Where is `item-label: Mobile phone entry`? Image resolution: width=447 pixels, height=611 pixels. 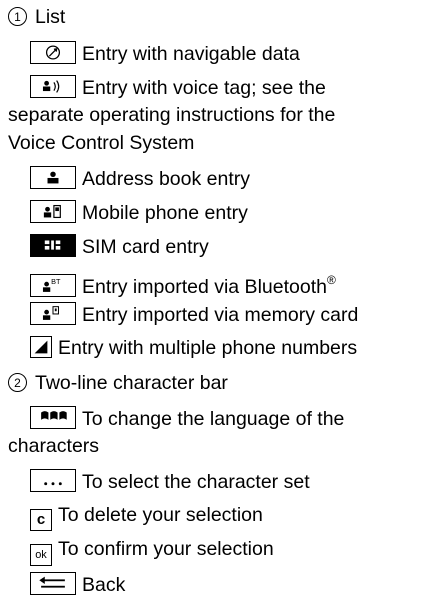 item-label: Mobile phone entry is located at coordinates (165, 213).